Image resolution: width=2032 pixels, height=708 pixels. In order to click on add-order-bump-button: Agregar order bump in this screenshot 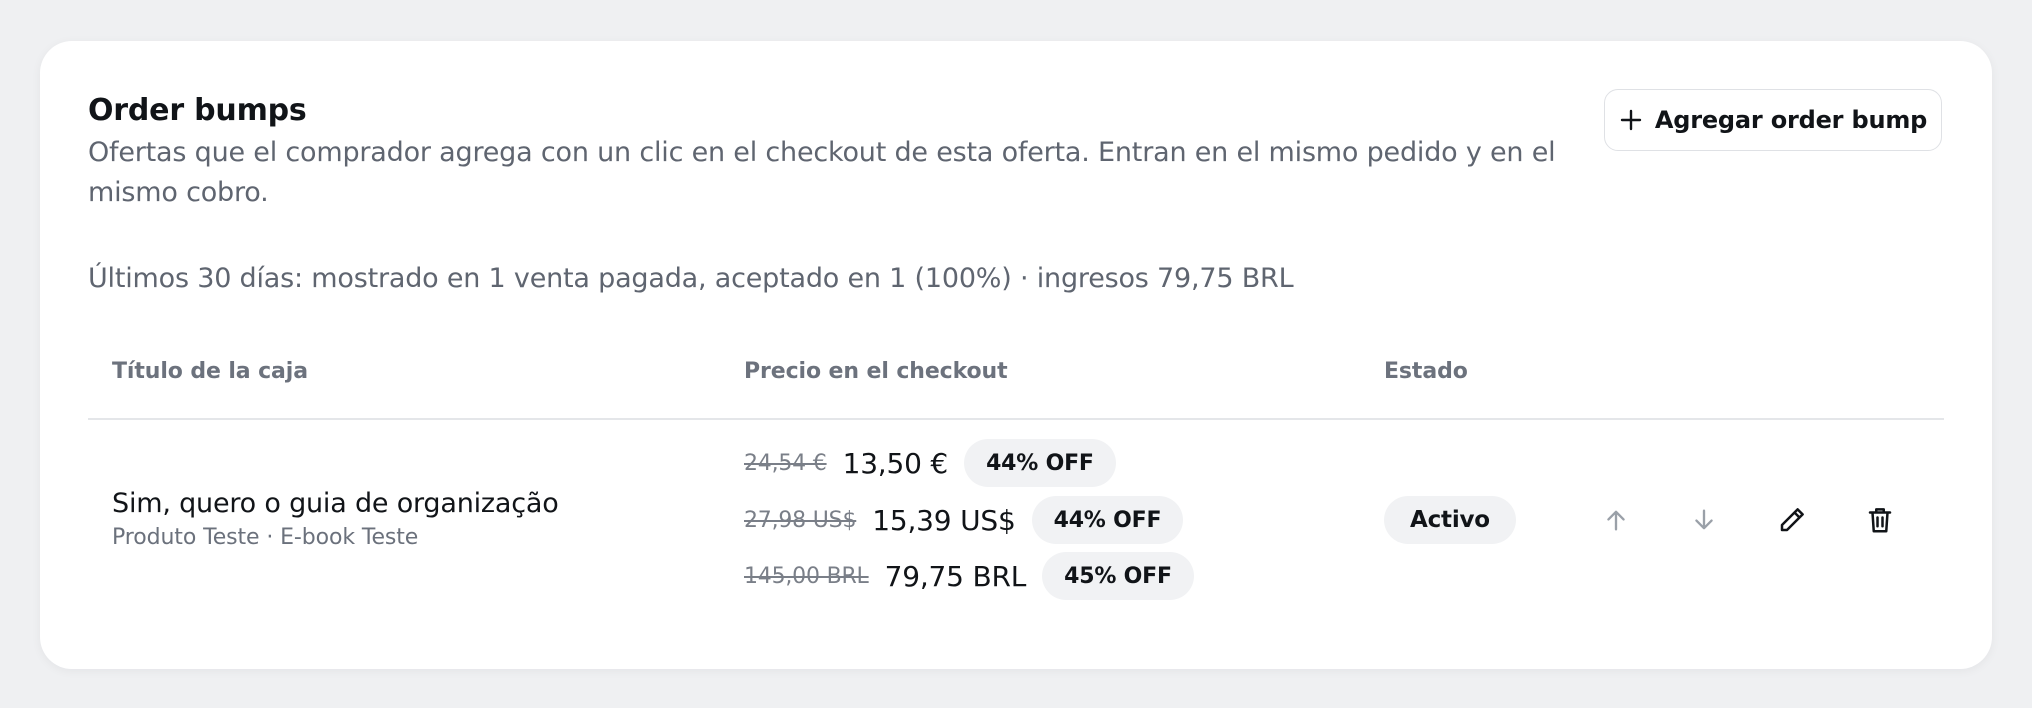, I will do `click(1773, 120)`.